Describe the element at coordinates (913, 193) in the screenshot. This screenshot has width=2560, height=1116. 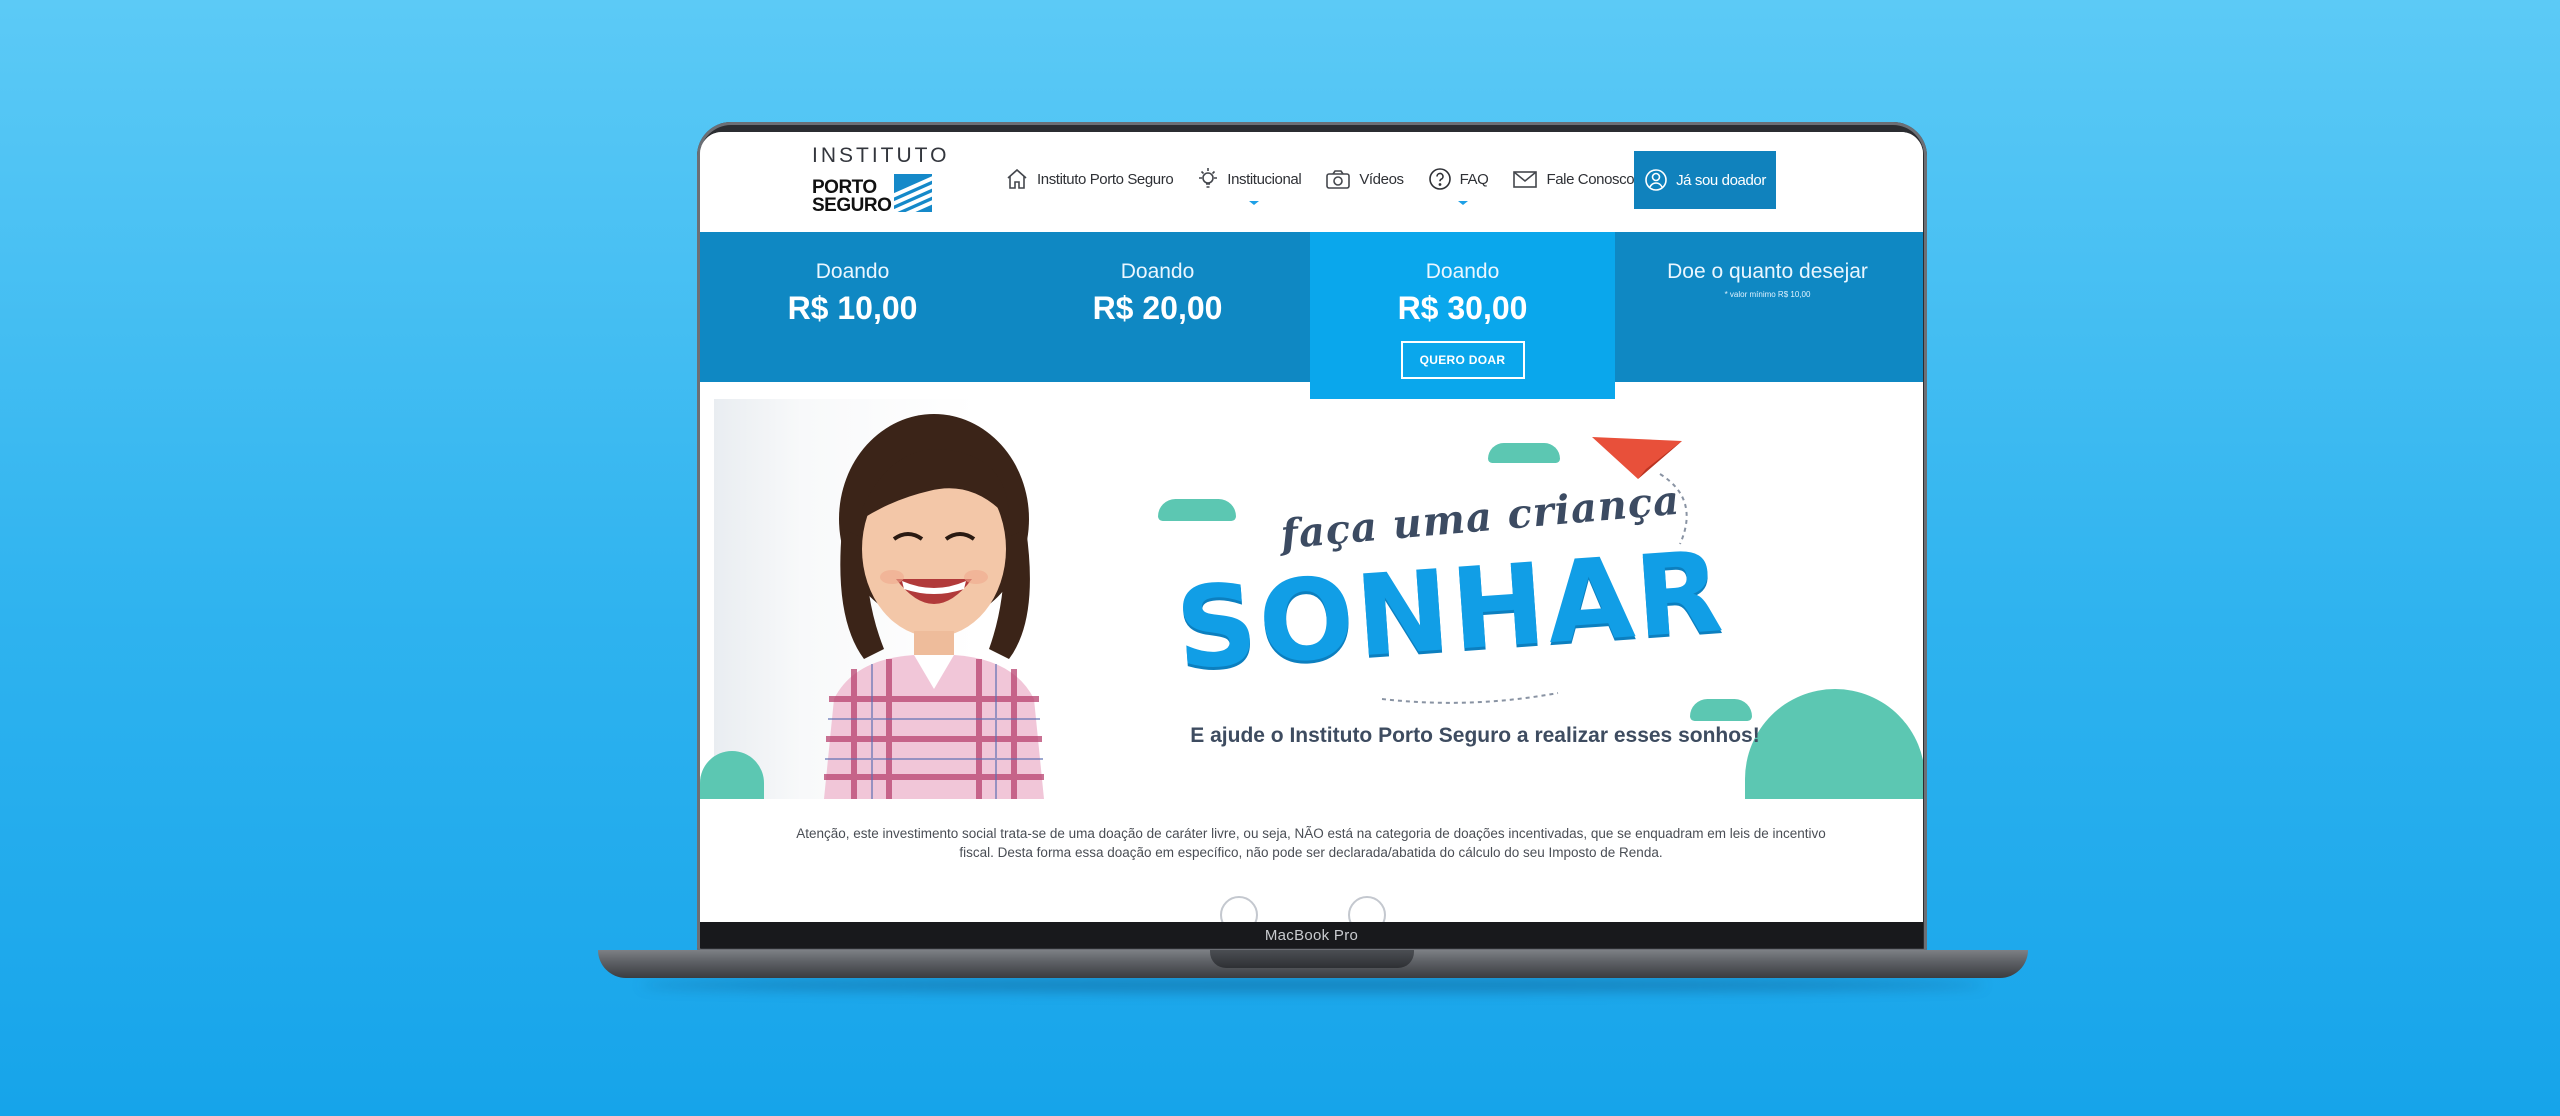
I see `logo-mark-icon` at that location.